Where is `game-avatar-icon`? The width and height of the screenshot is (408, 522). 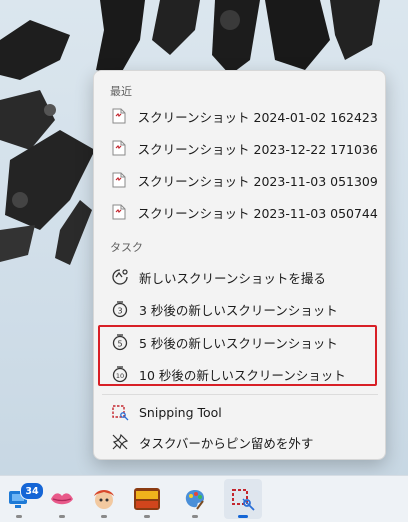 game-avatar-icon is located at coordinates (104, 499).